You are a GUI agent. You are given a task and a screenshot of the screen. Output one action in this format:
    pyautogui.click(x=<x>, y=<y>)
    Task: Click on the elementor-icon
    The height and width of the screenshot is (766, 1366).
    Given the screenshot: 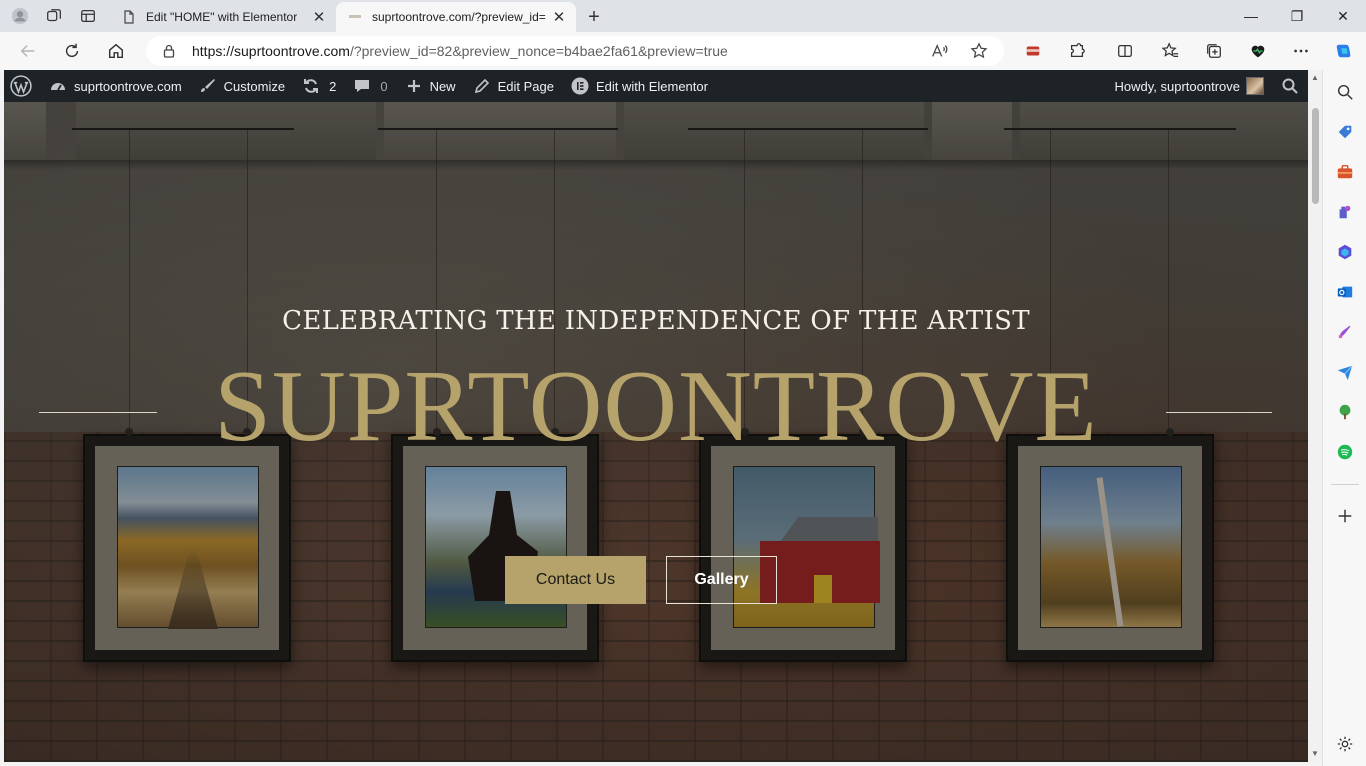 What is the action you would take?
    pyautogui.click(x=580, y=86)
    